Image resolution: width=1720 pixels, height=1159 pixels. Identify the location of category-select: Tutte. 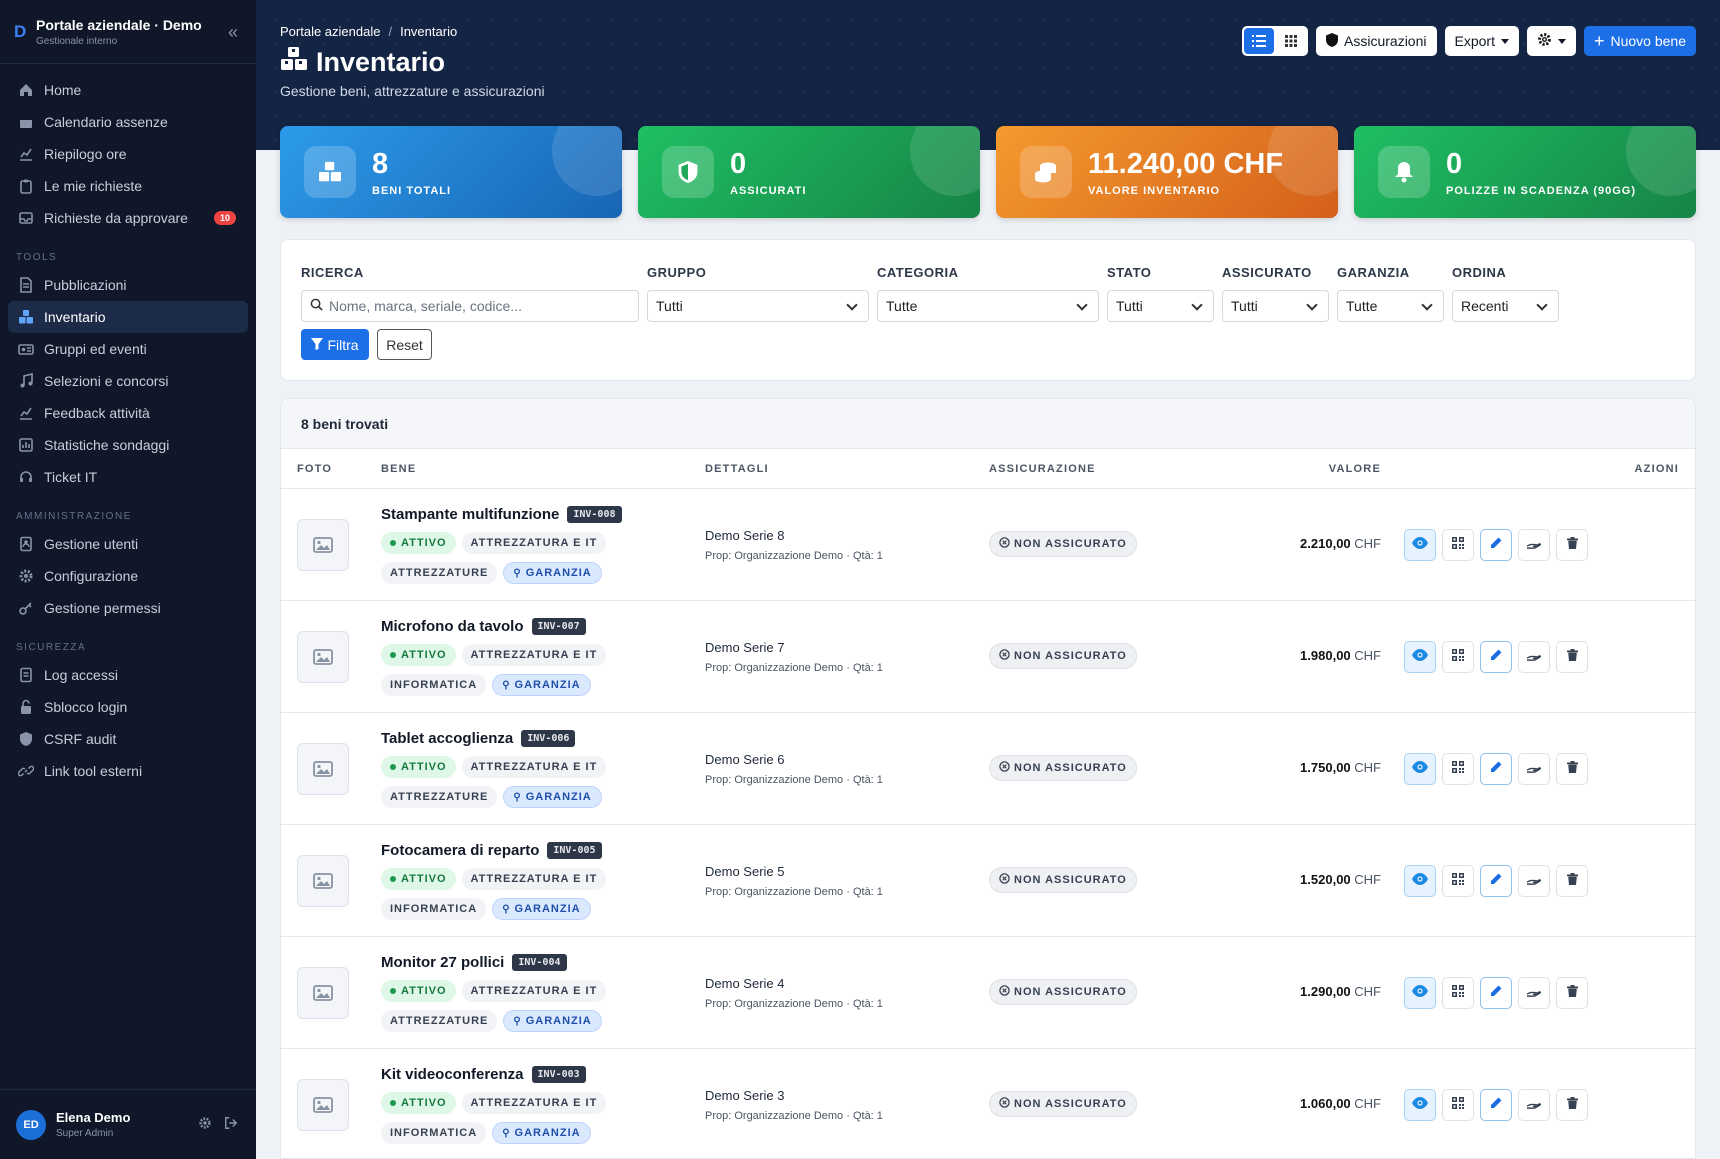
(988, 306).